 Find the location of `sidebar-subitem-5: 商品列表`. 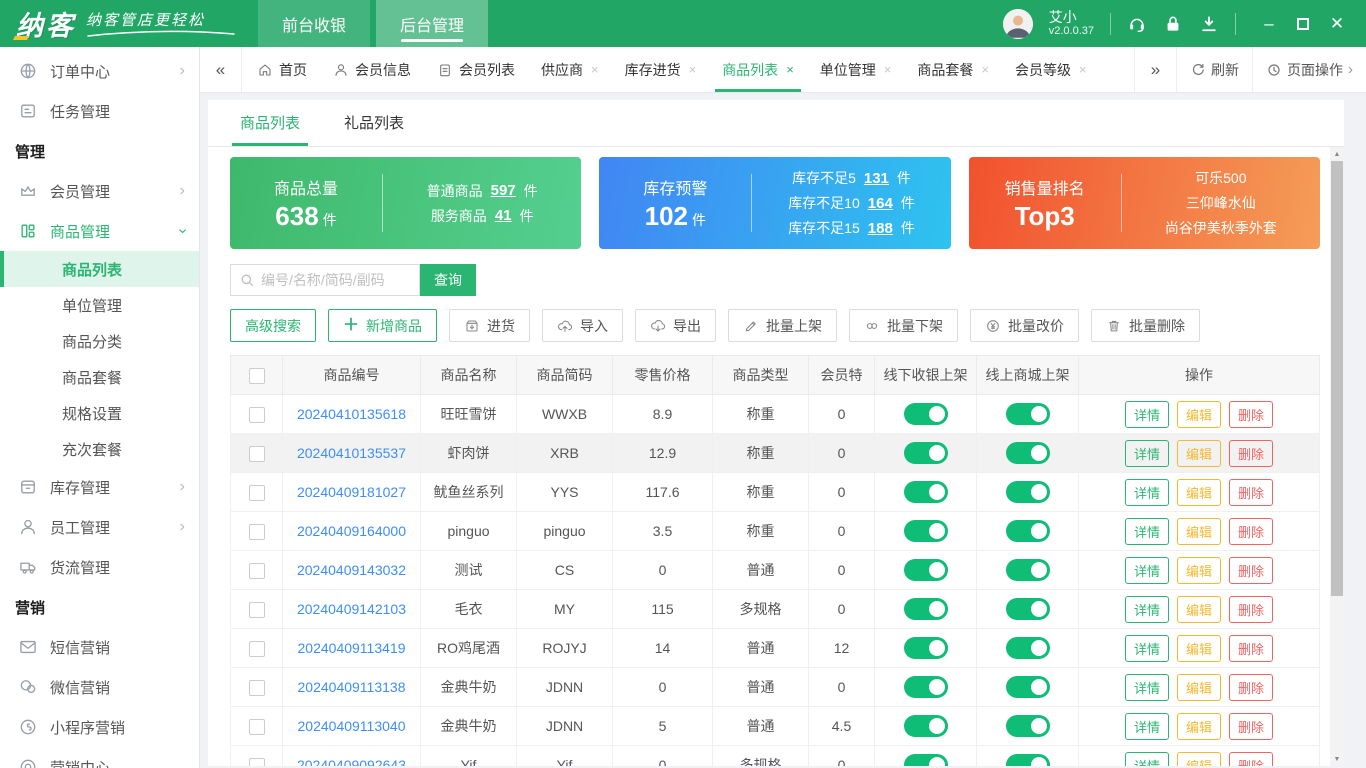

sidebar-subitem-5: 商品列表 is located at coordinates (99, 269).